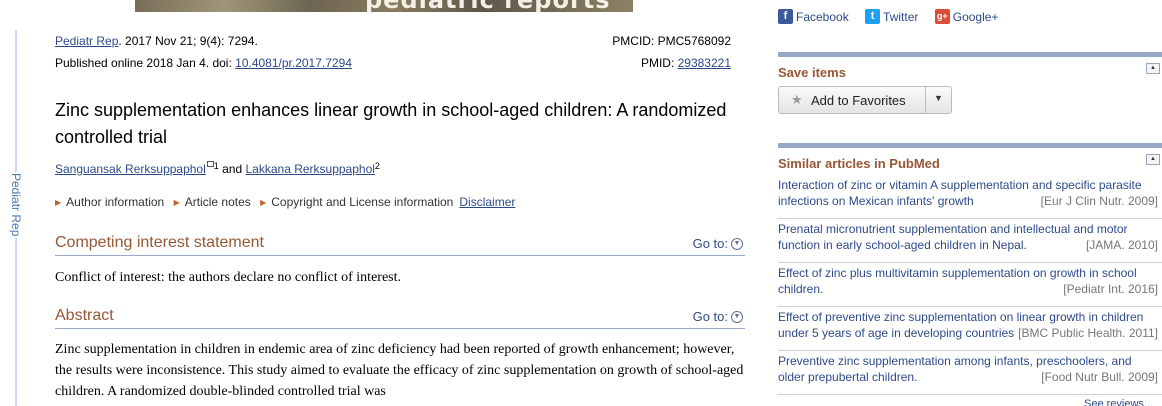 This screenshot has height=406, width=1162. What do you see at coordinates (859, 163) in the screenshot?
I see `similar-articles-heading: Similar articles in PubMed` at bounding box center [859, 163].